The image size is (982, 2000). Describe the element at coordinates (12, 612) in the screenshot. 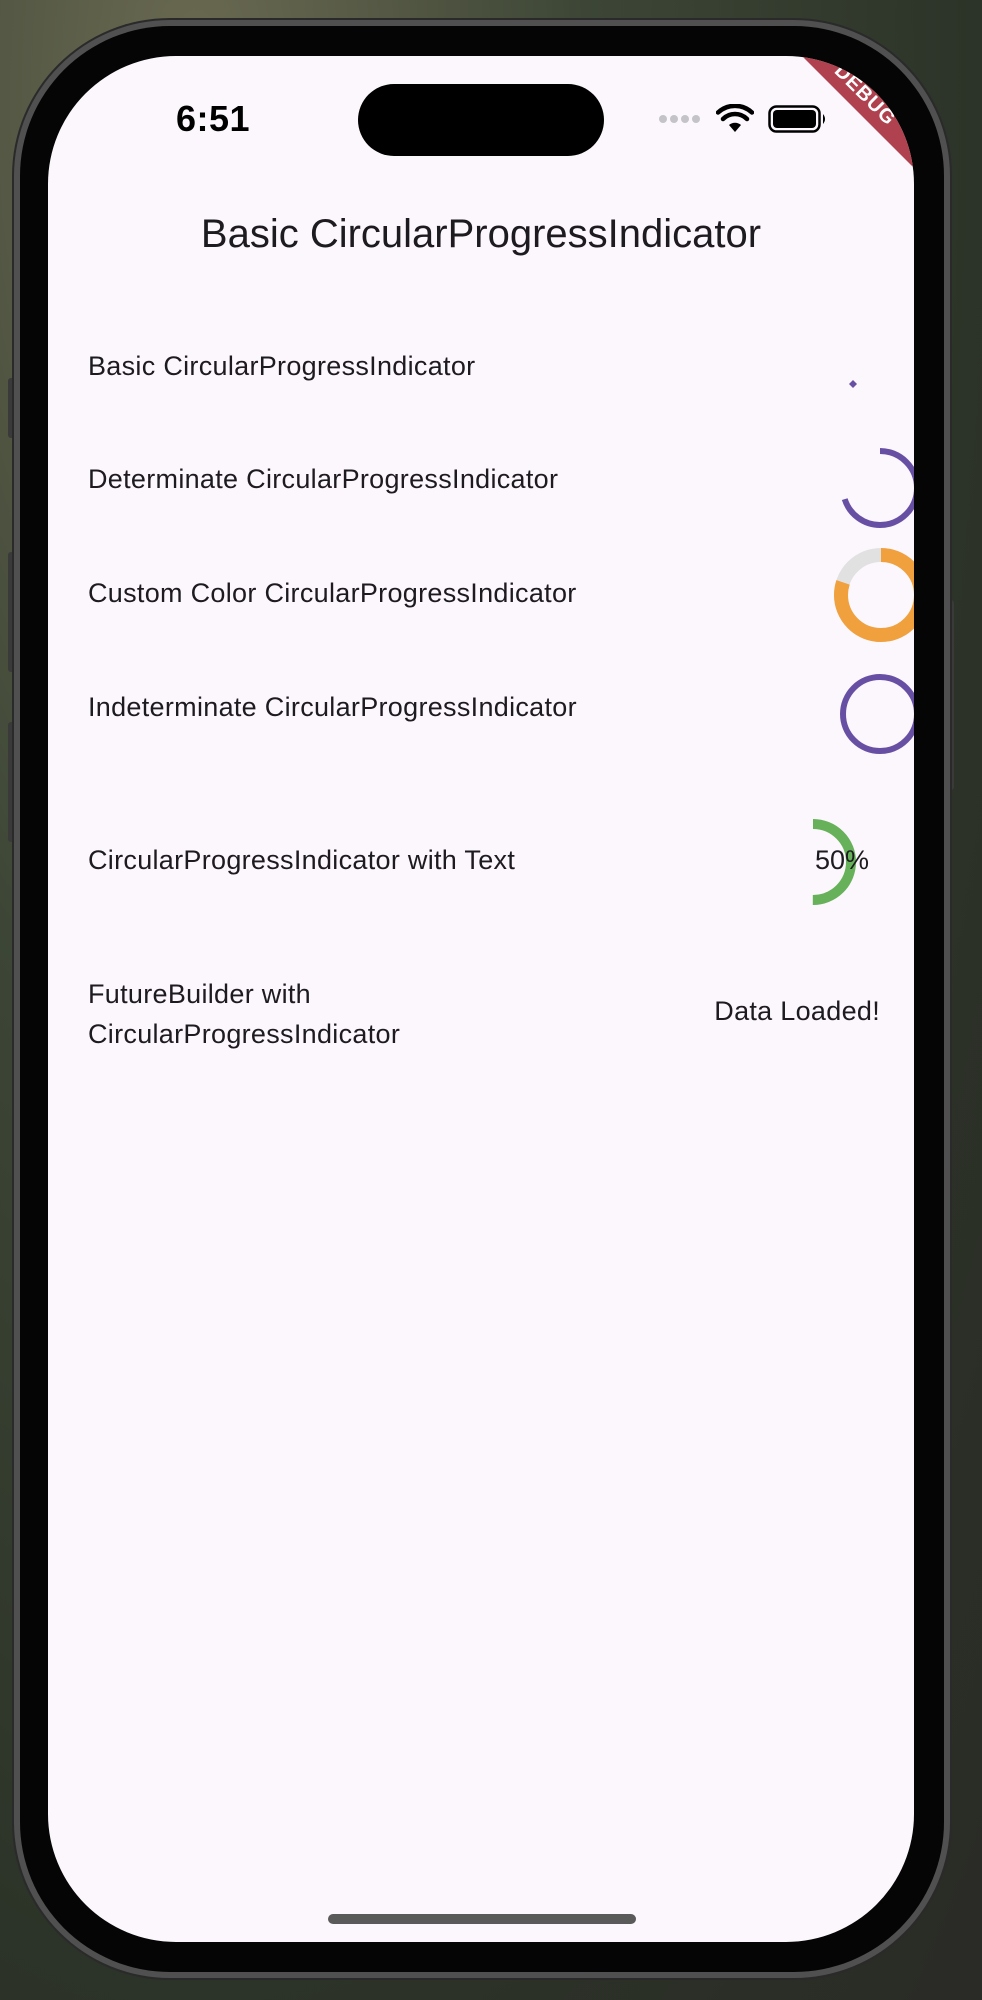

I see `volume-up-button` at that location.